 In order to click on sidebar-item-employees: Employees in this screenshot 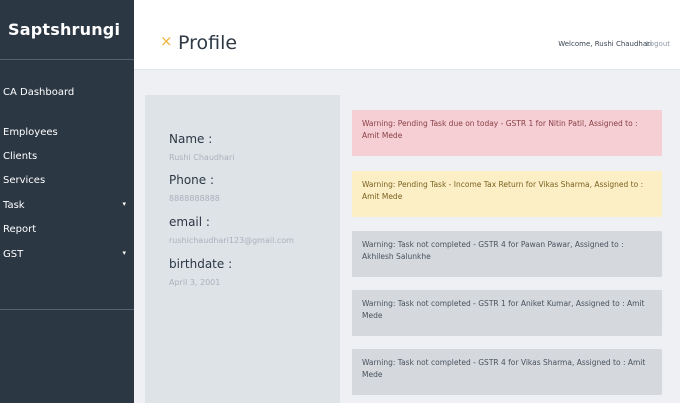, I will do `click(67, 132)`.